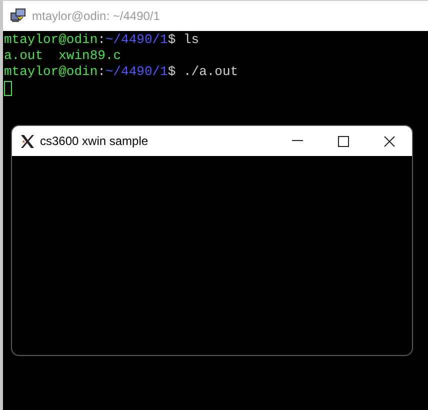  I want to click on minimize-icon, so click(297, 141).